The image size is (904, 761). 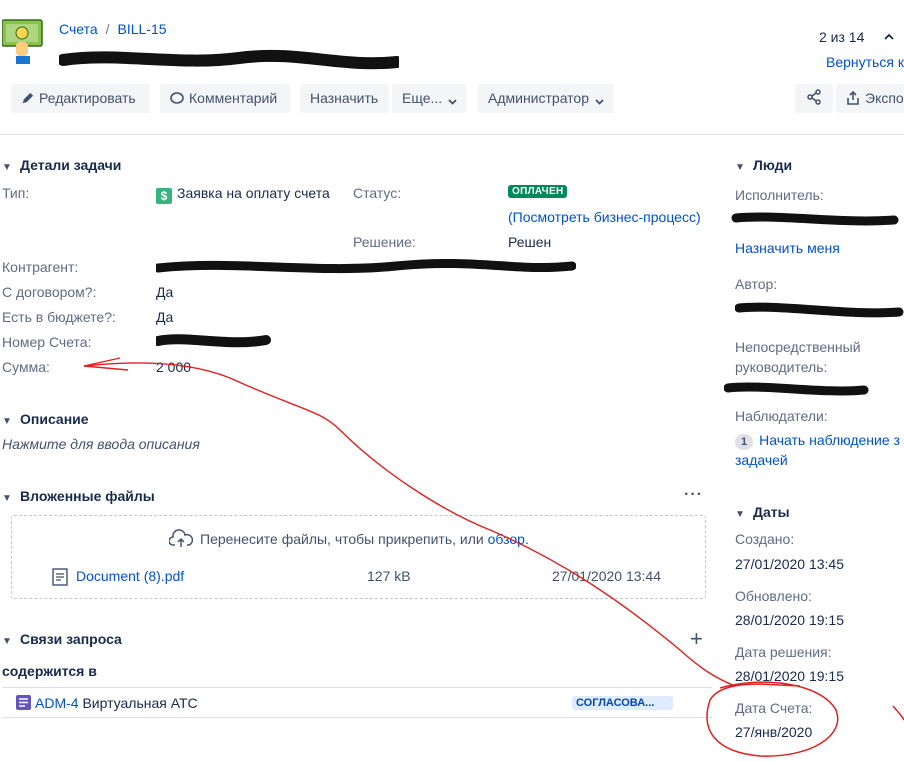 I want to click on comment-button: Комментарий, so click(x=225, y=98).